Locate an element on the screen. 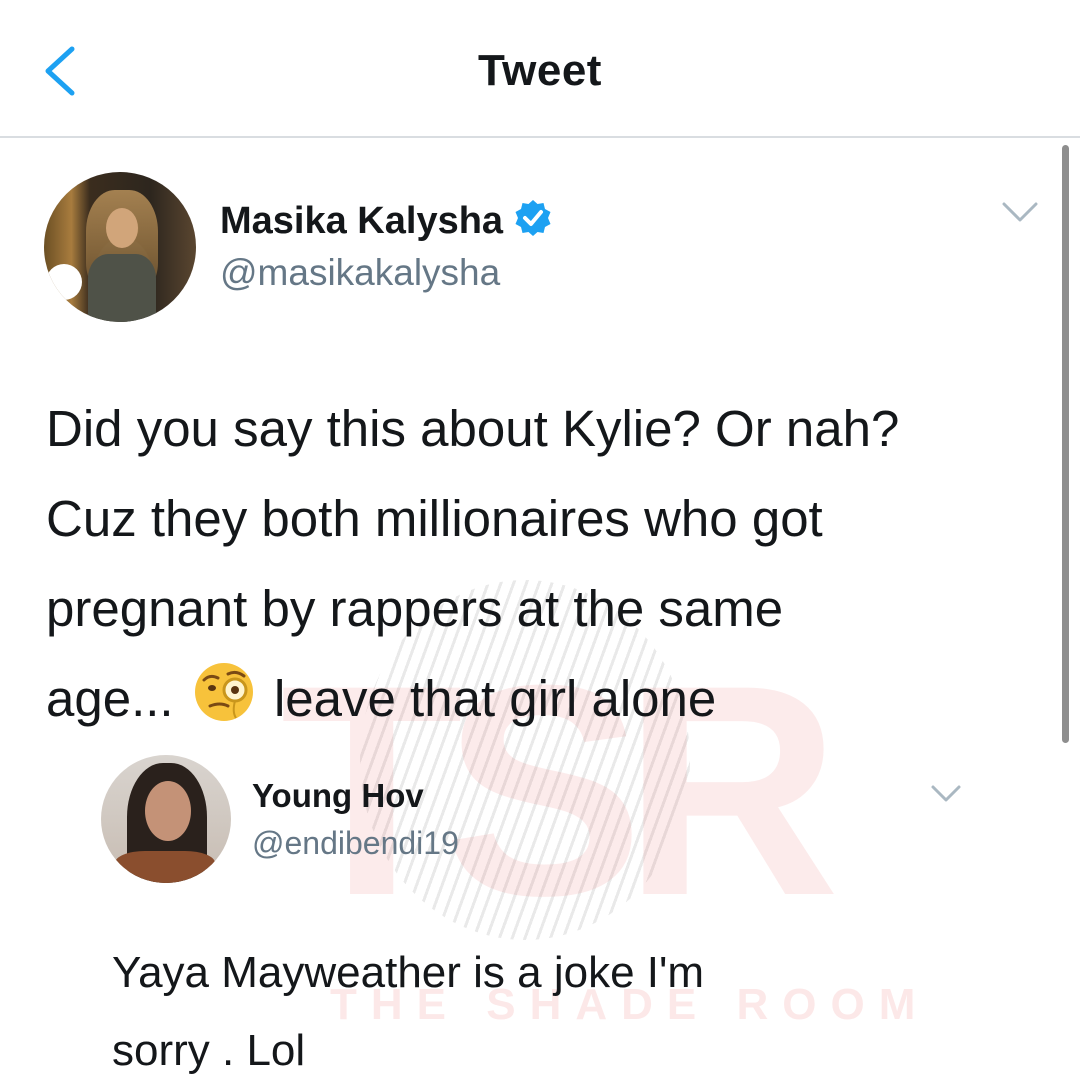 The height and width of the screenshot is (1080, 1080). tweet-options-button is located at coordinates (1020, 214).